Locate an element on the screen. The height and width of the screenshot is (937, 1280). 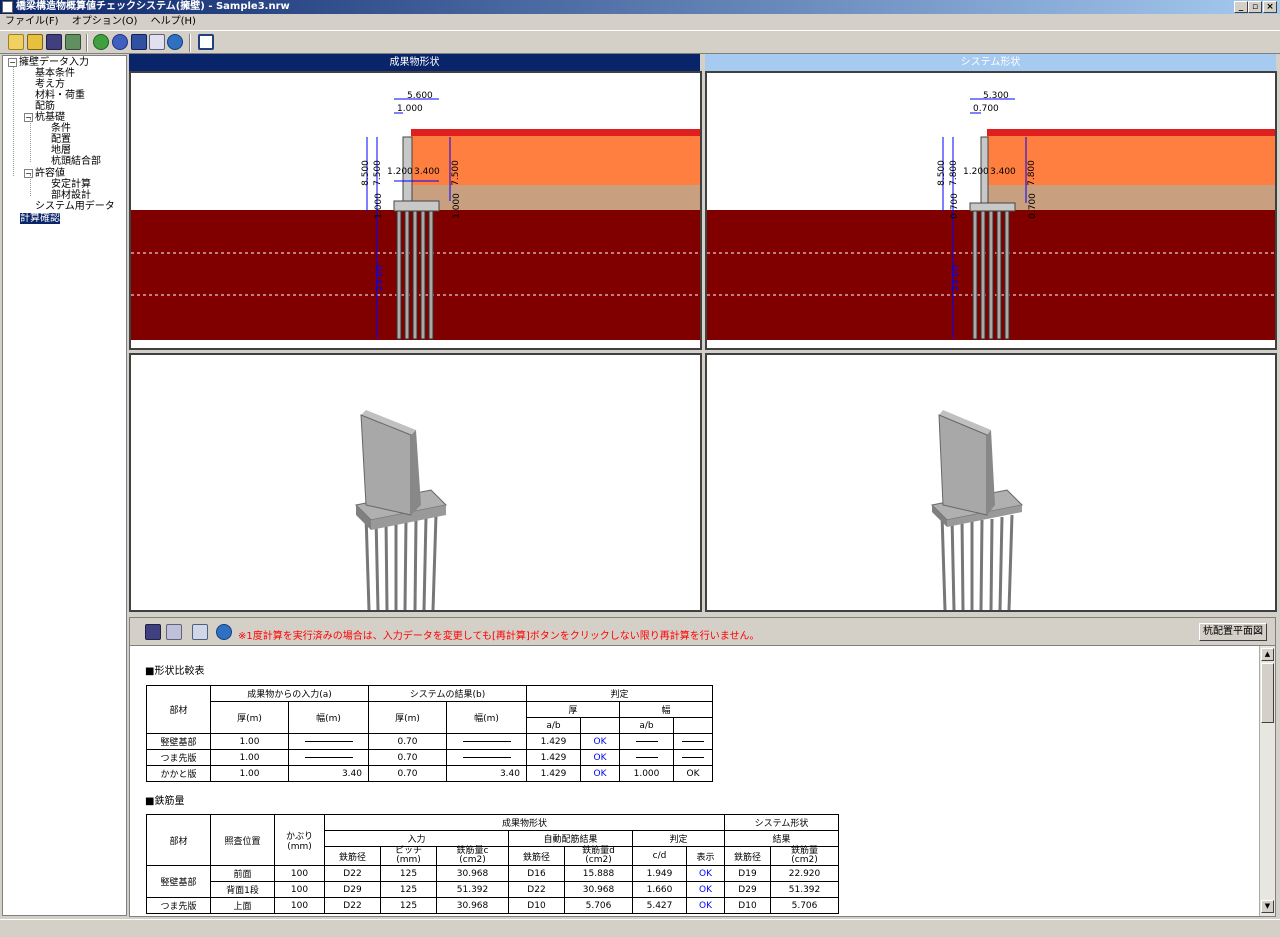
tree-item: 材料・荷重 is located at coordinates (60, 95).